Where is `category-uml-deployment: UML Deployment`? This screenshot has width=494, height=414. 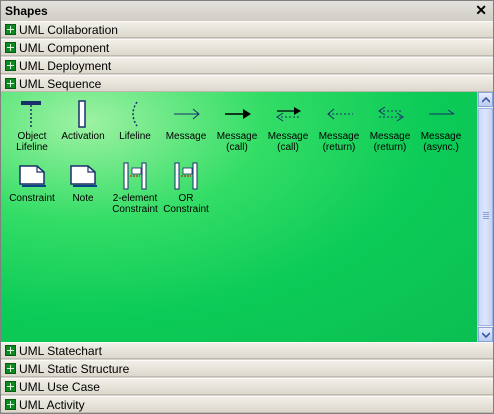
category-uml-deployment: UML Deployment is located at coordinates (247, 65).